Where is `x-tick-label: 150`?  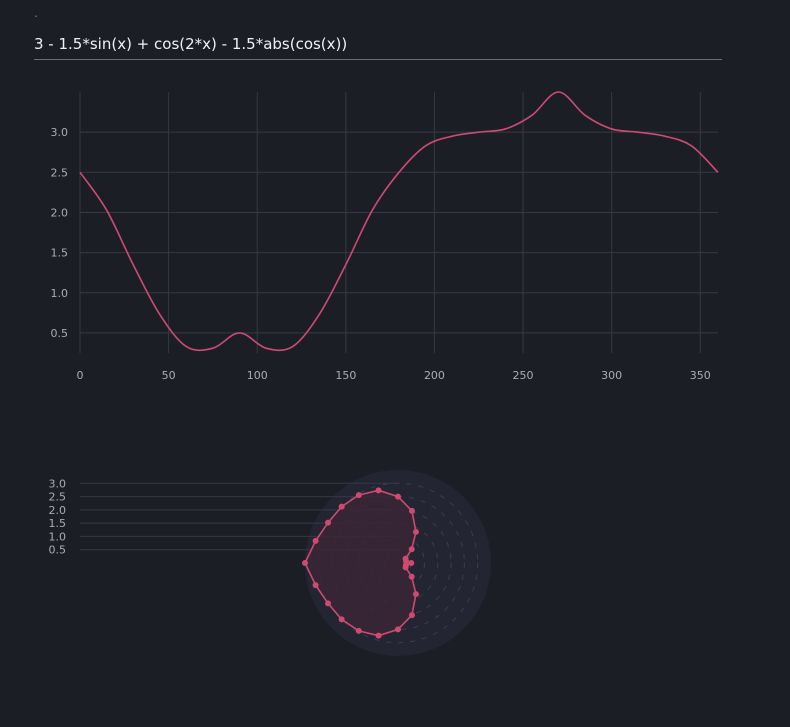
x-tick-label: 150 is located at coordinates (345, 375).